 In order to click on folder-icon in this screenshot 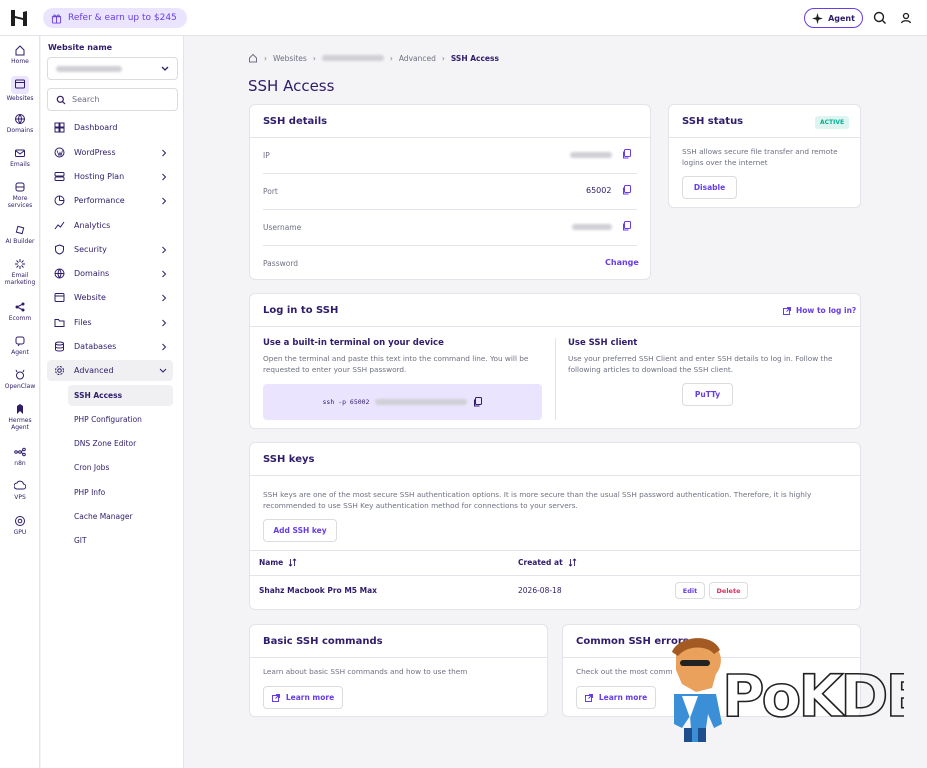, I will do `click(59, 323)`.